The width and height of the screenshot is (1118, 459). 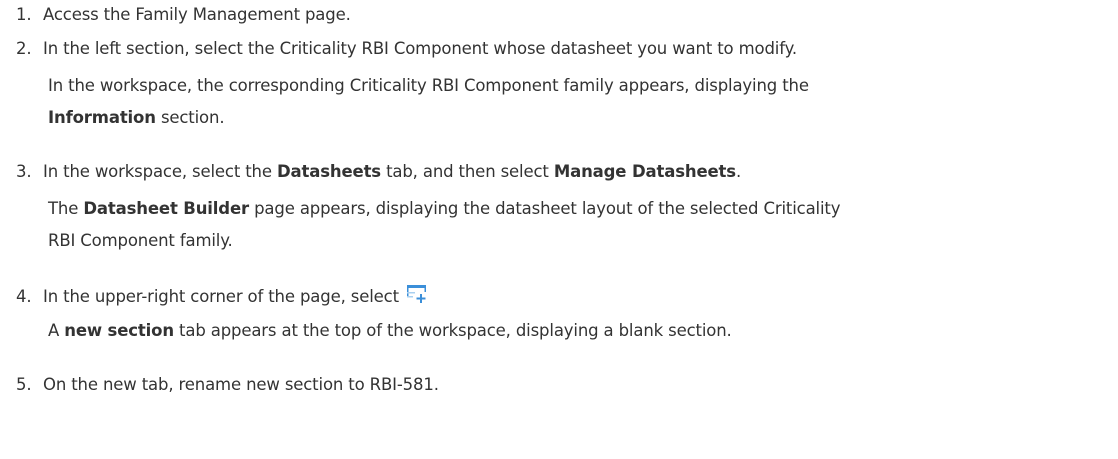 What do you see at coordinates (24, 296) in the screenshot?
I see `step-number: 4.` at bounding box center [24, 296].